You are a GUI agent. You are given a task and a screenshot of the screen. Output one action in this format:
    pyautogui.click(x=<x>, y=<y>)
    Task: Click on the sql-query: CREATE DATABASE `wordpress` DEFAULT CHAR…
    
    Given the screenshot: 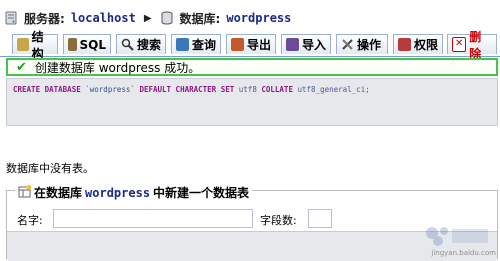 What is the action you would take?
    pyautogui.click(x=191, y=89)
    